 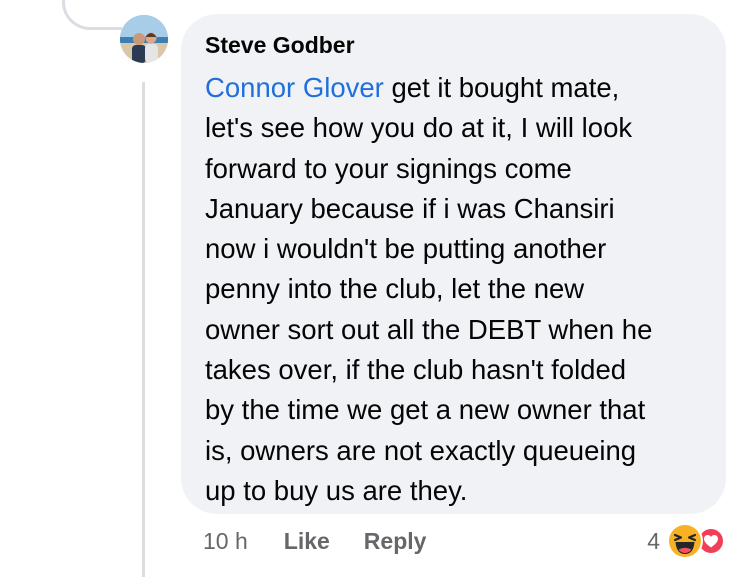 What do you see at coordinates (294, 87) in the screenshot?
I see `mention-link: Connor Glover` at bounding box center [294, 87].